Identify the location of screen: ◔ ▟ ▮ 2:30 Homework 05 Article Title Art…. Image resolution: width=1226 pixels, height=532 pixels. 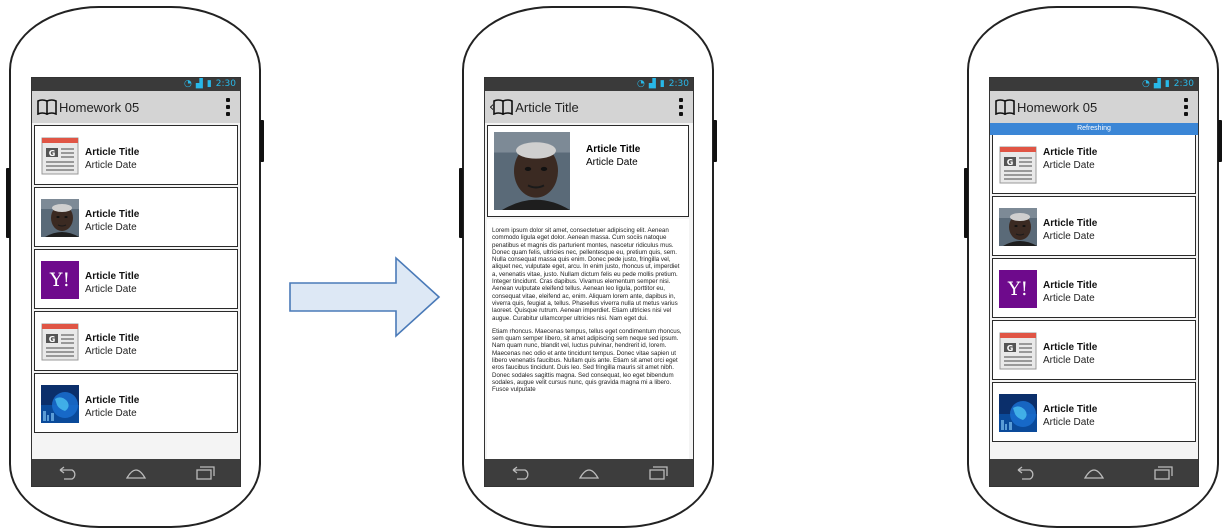
(136, 282).